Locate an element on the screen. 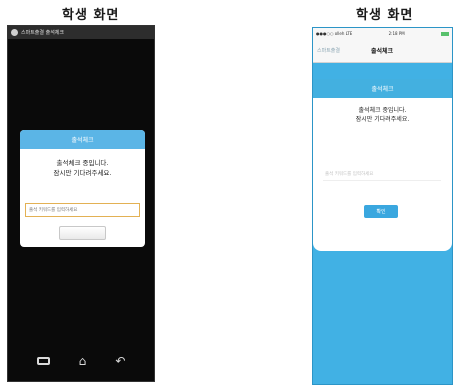 The image size is (457, 390). dialog-title: 출석체크 is located at coordinates (82, 139).